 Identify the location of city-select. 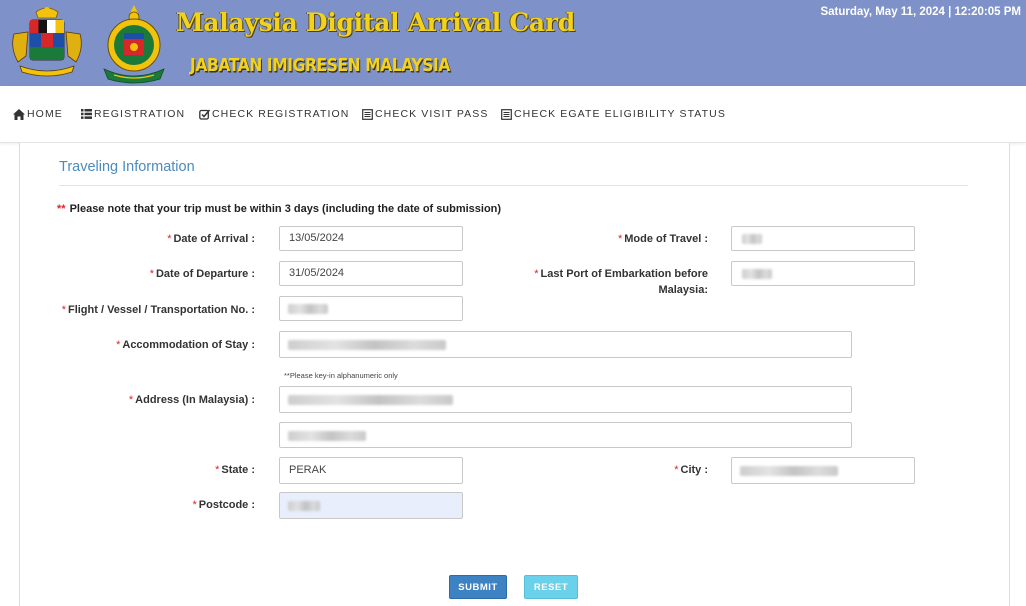
(823, 470).